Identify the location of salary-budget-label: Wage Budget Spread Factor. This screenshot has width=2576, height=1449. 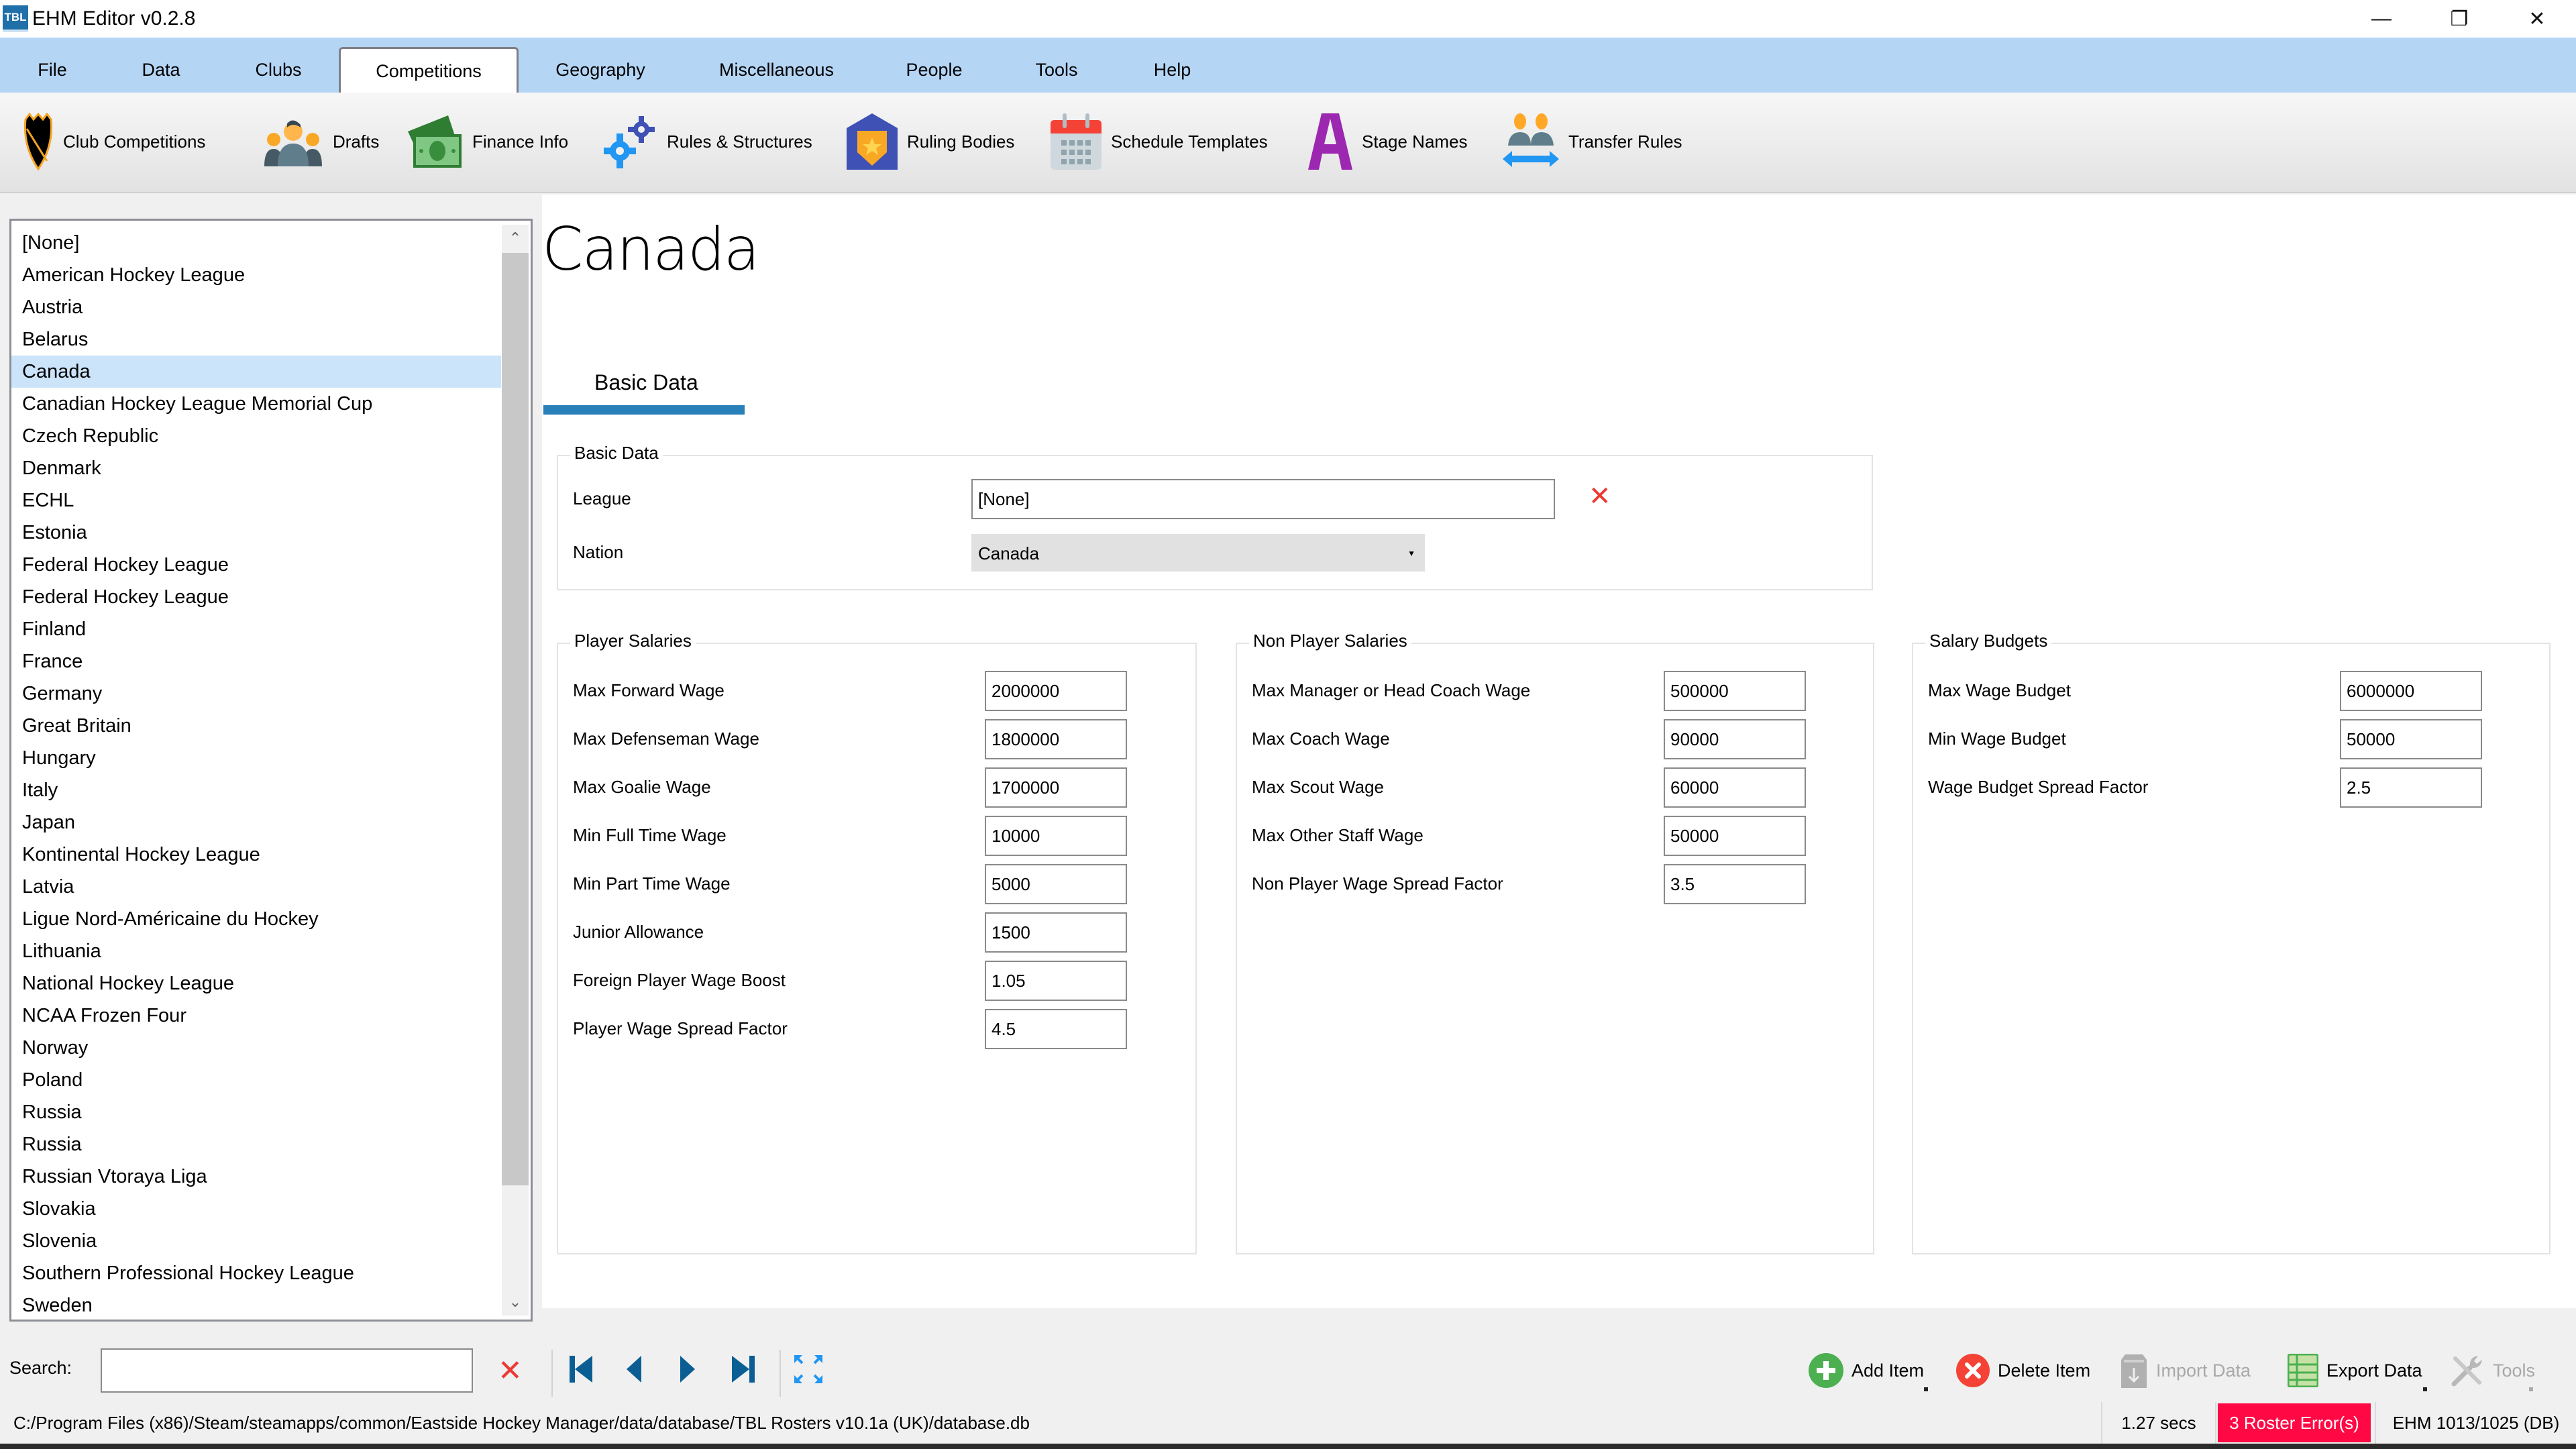
(2038, 787).